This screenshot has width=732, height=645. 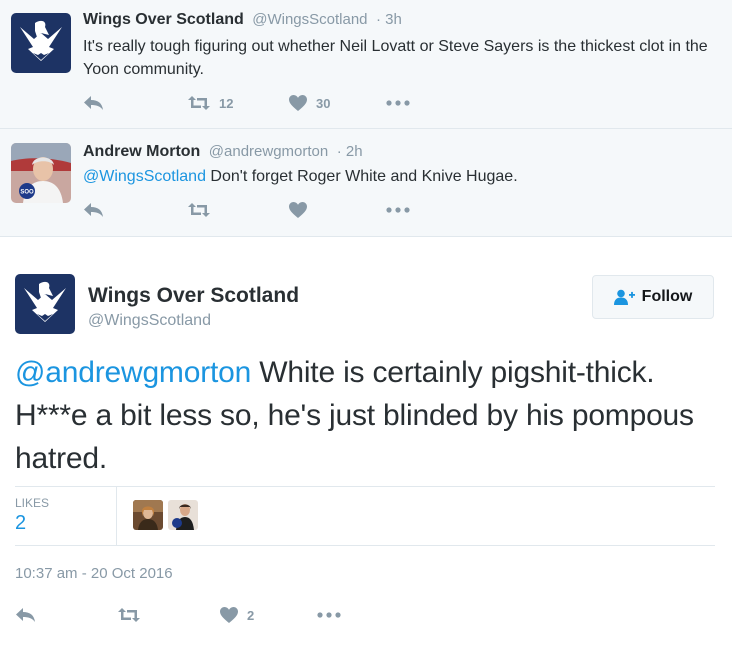 I want to click on follow-label: Follow, so click(x=667, y=296).